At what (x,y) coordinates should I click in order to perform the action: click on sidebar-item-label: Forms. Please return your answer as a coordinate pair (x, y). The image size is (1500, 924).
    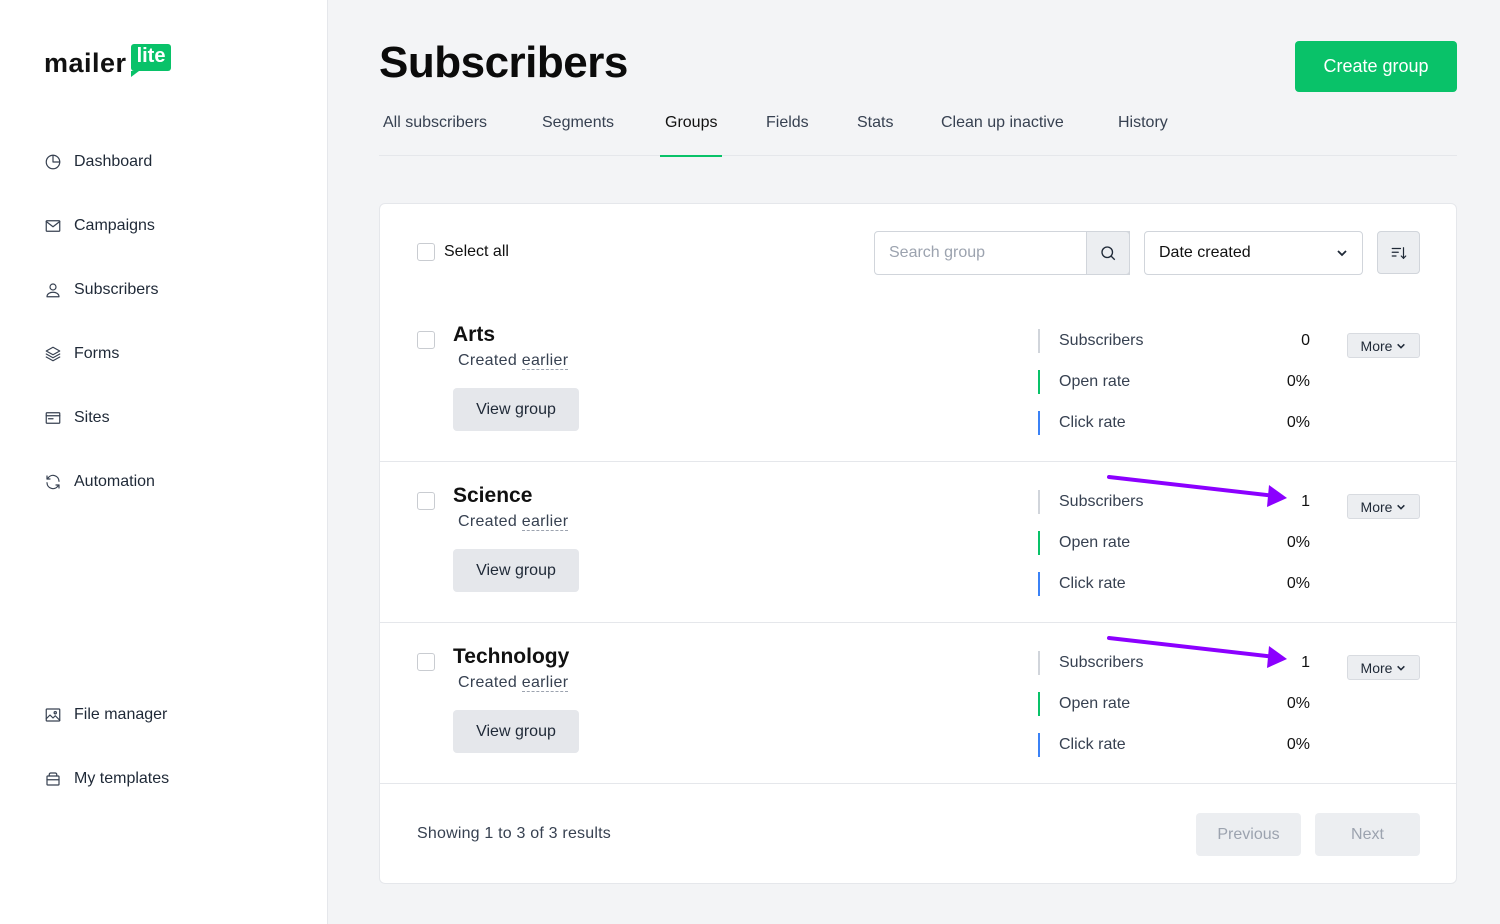
    Looking at the image, I should click on (97, 353).